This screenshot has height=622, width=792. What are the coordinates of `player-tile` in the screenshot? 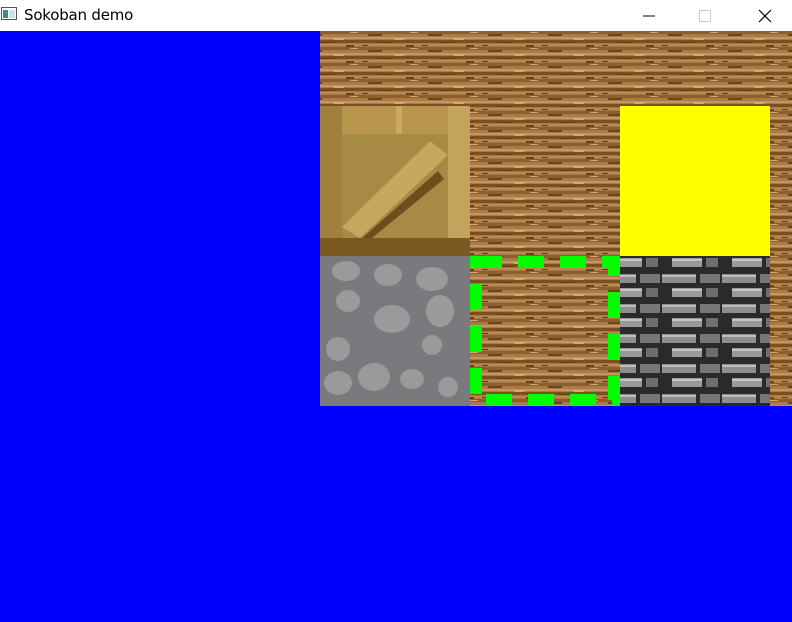 It's located at (695, 181).